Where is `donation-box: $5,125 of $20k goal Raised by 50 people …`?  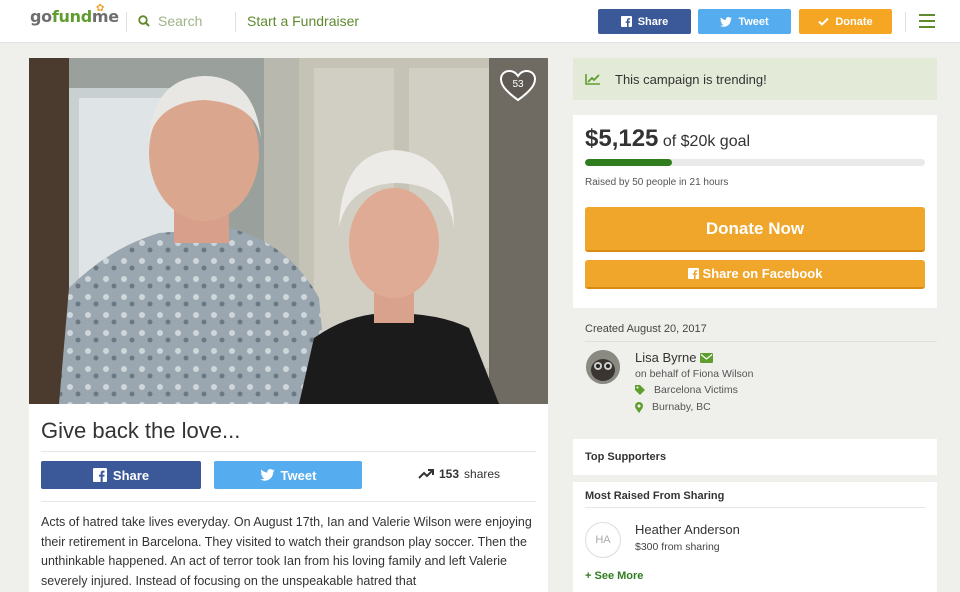
donation-box: $5,125 of $20k goal Raised by 50 people … is located at coordinates (755, 211).